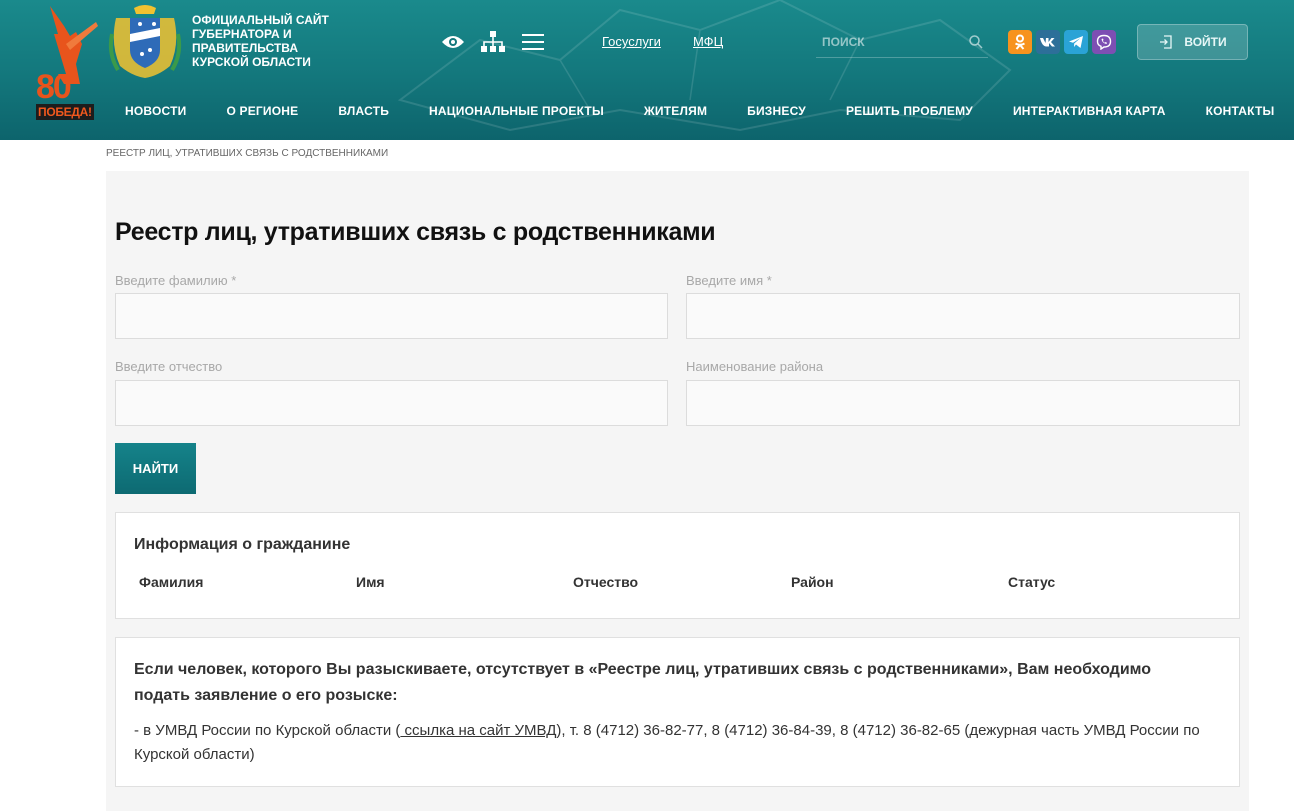  What do you see at coordinates (370, 582) in the screenshot?
I see `column-header-name: Имя` at bounding box center [370, 582].